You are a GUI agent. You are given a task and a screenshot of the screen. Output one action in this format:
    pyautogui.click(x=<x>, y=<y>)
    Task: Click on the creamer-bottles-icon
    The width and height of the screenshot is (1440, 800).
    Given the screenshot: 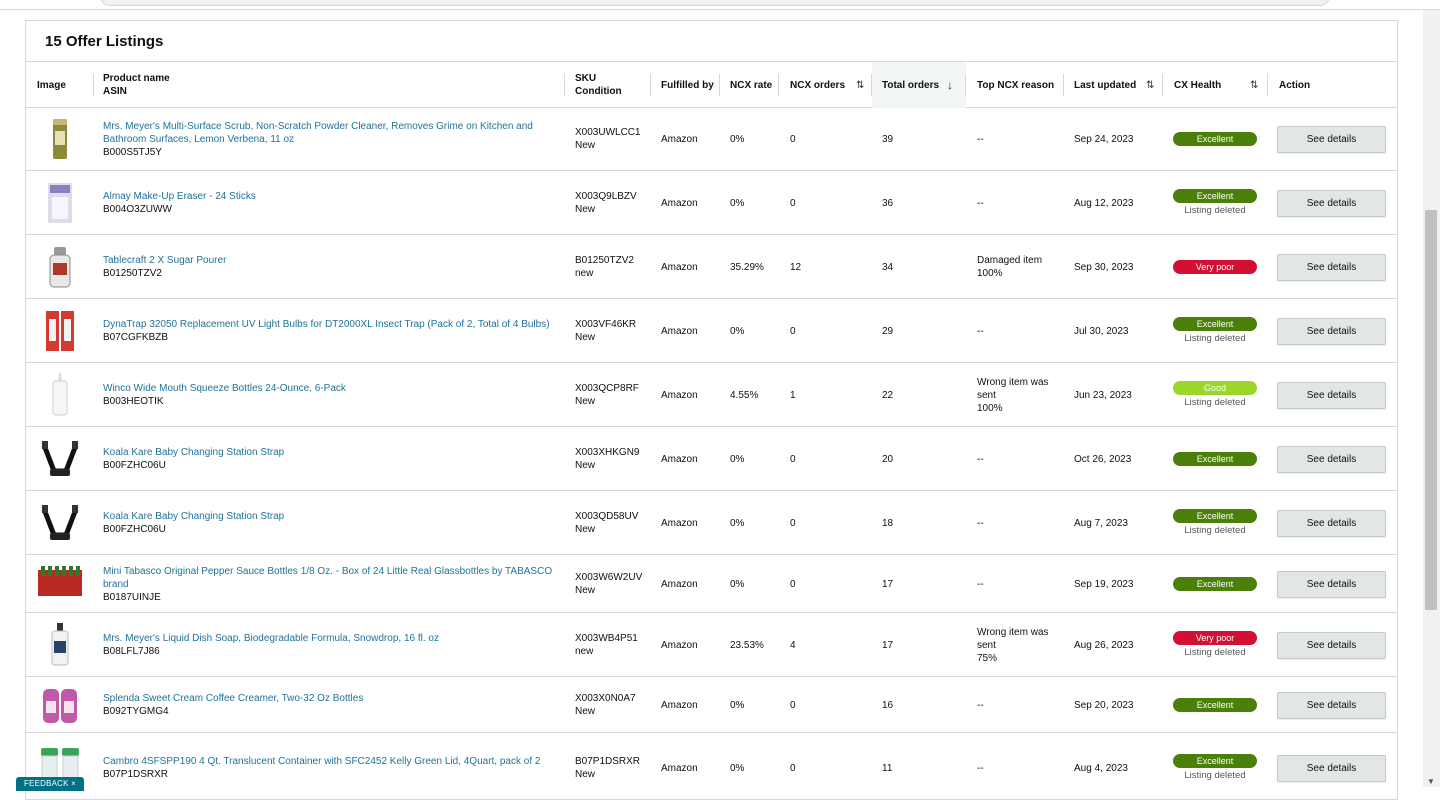 What is the action you would take?
    pyautogui.click(x=60, y=705)
    